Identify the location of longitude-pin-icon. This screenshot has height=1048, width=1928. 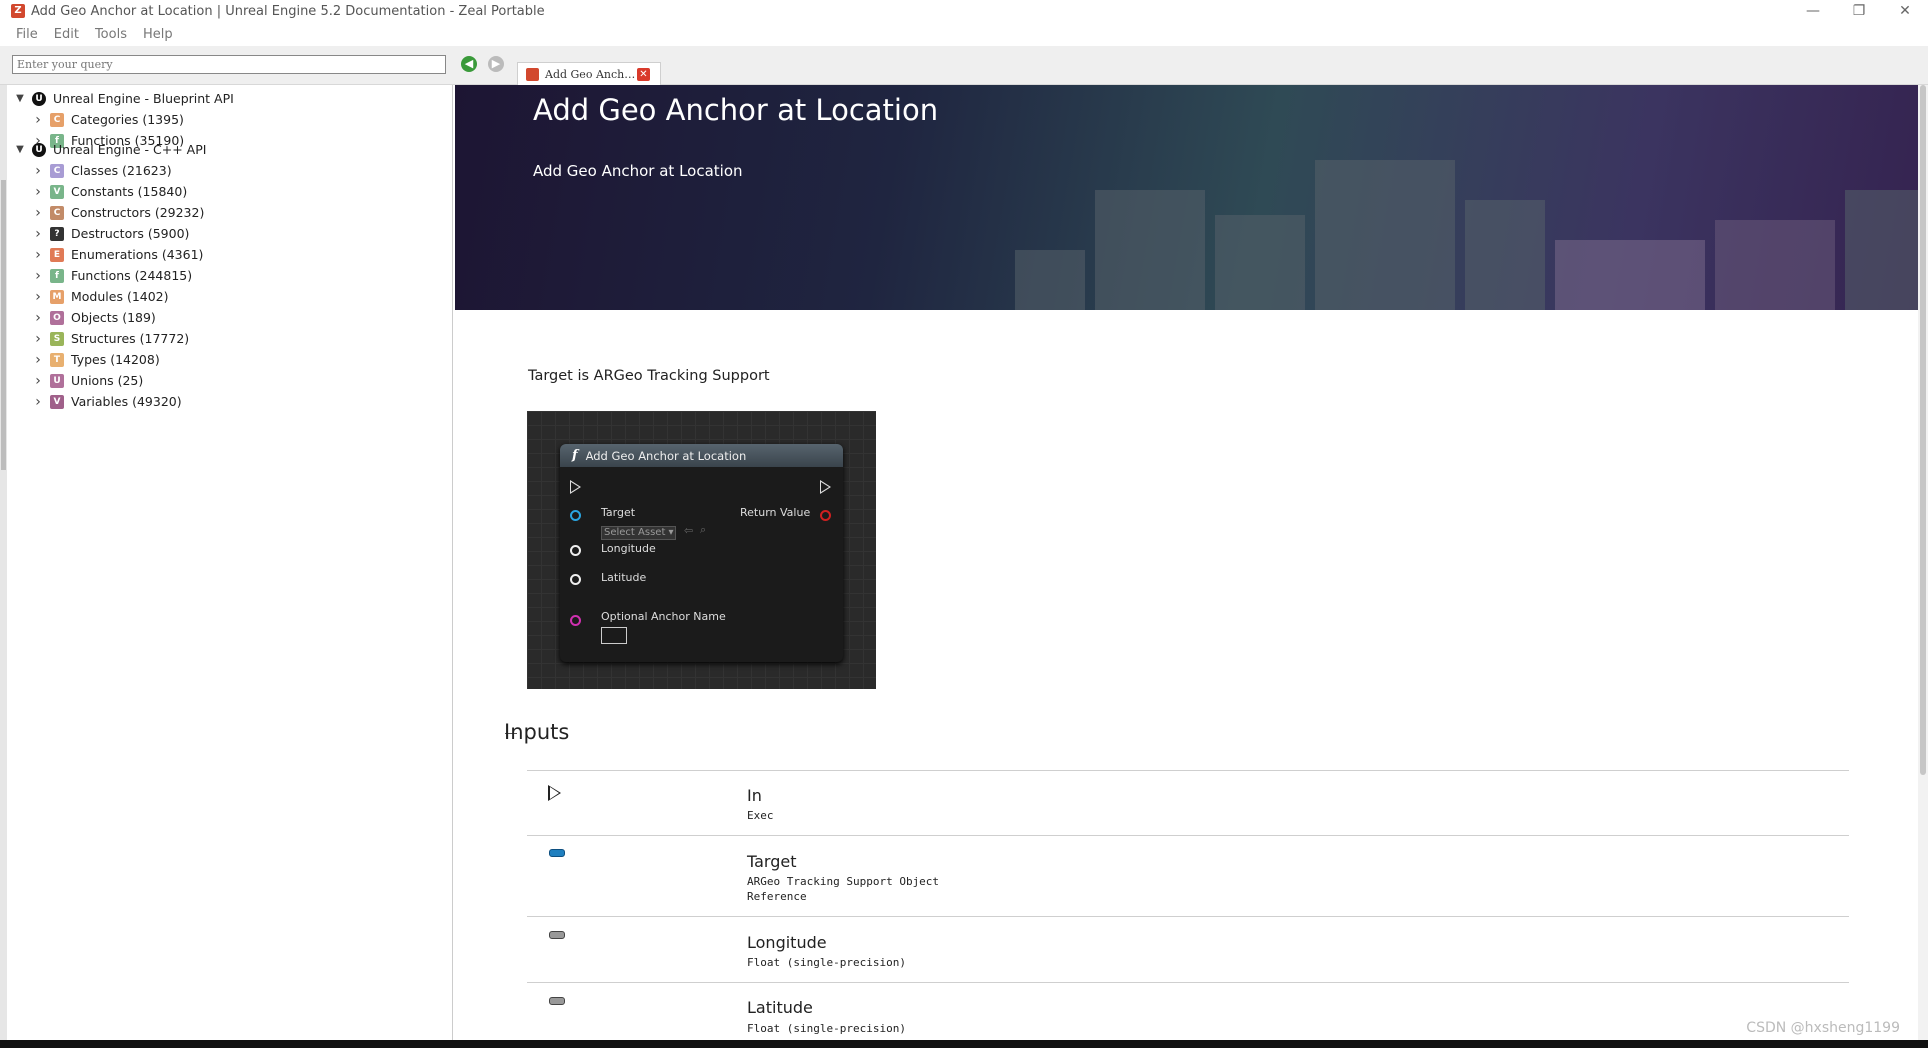
(575, 550).